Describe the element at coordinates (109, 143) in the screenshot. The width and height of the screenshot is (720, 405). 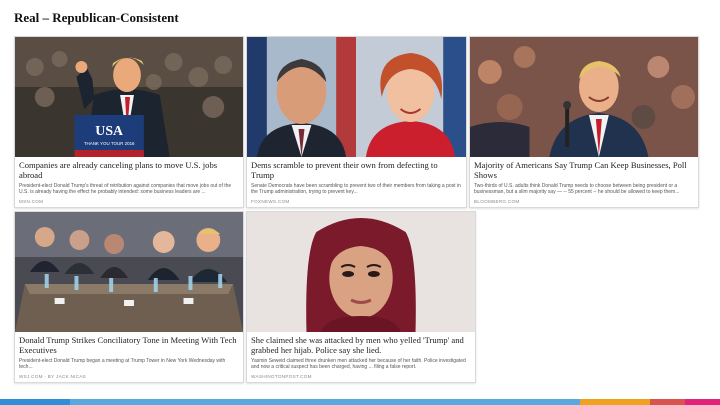
I see `podium-tour-text: THANK YOU TOUR 2016` at that location.